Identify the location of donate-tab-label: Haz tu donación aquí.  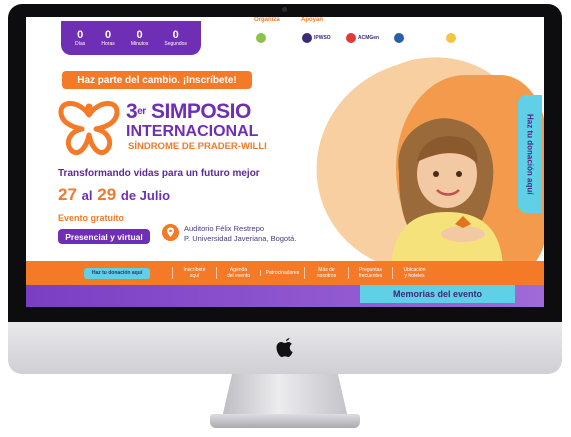
(530, 154).